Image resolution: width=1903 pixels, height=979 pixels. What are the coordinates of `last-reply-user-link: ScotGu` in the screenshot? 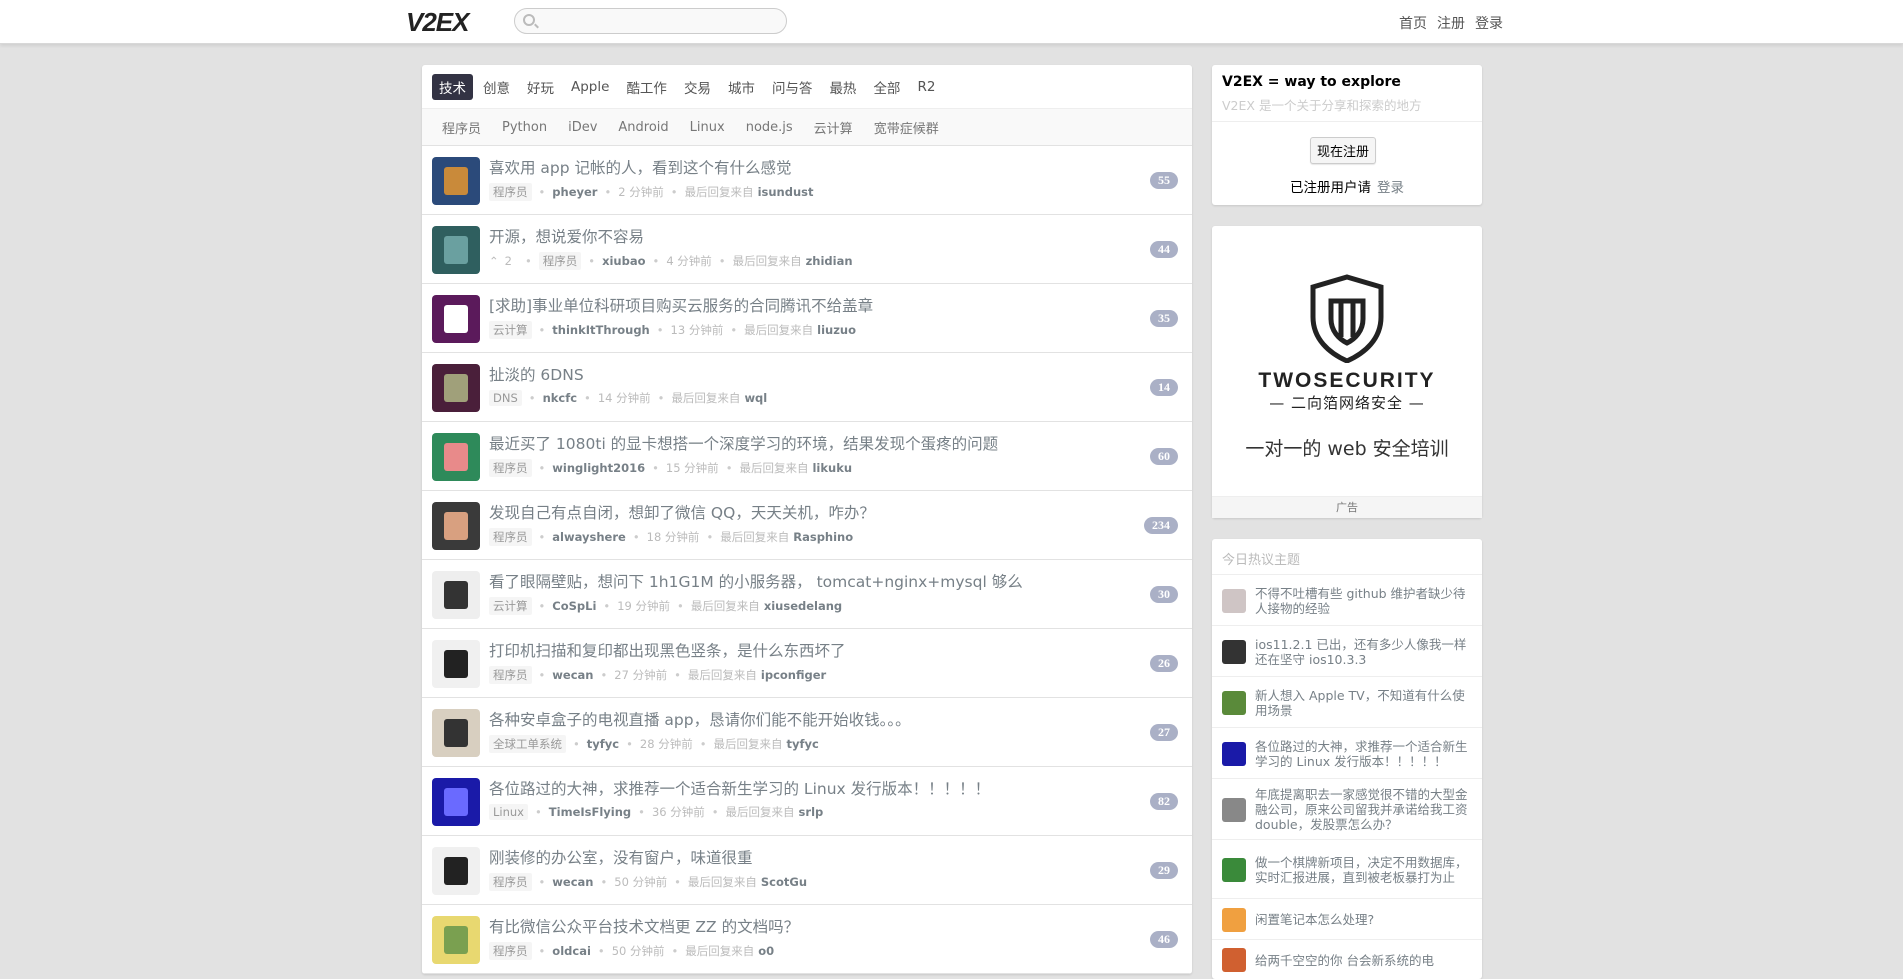 It's located at (784, 882).